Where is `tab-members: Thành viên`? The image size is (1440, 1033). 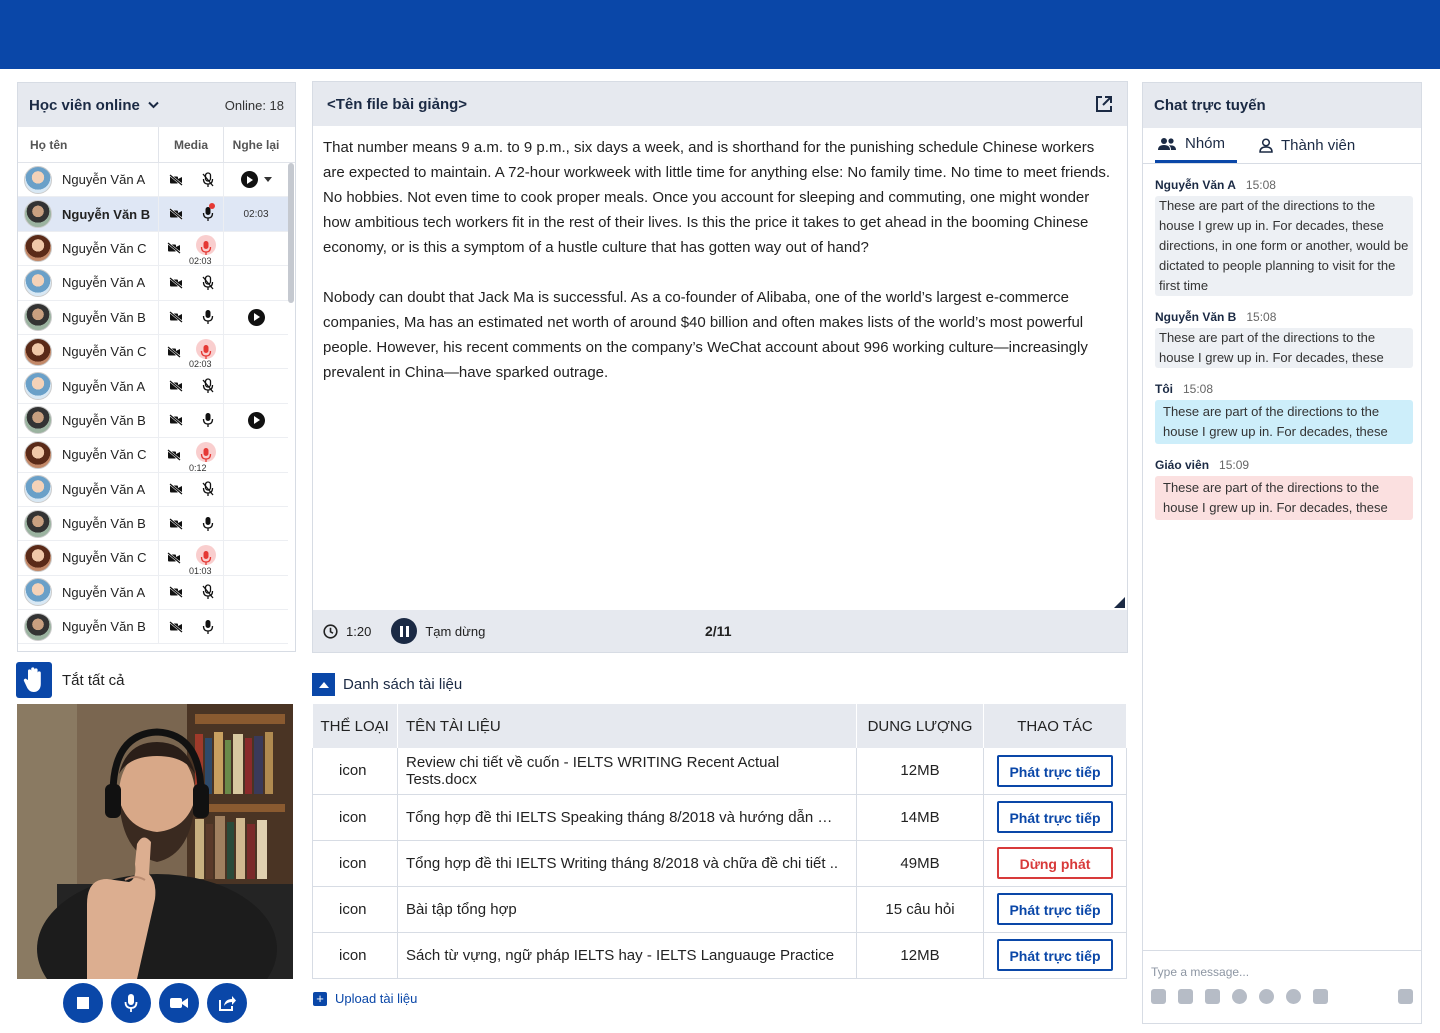
tab-members: Thành viên is located at coordinates (1307, 145).